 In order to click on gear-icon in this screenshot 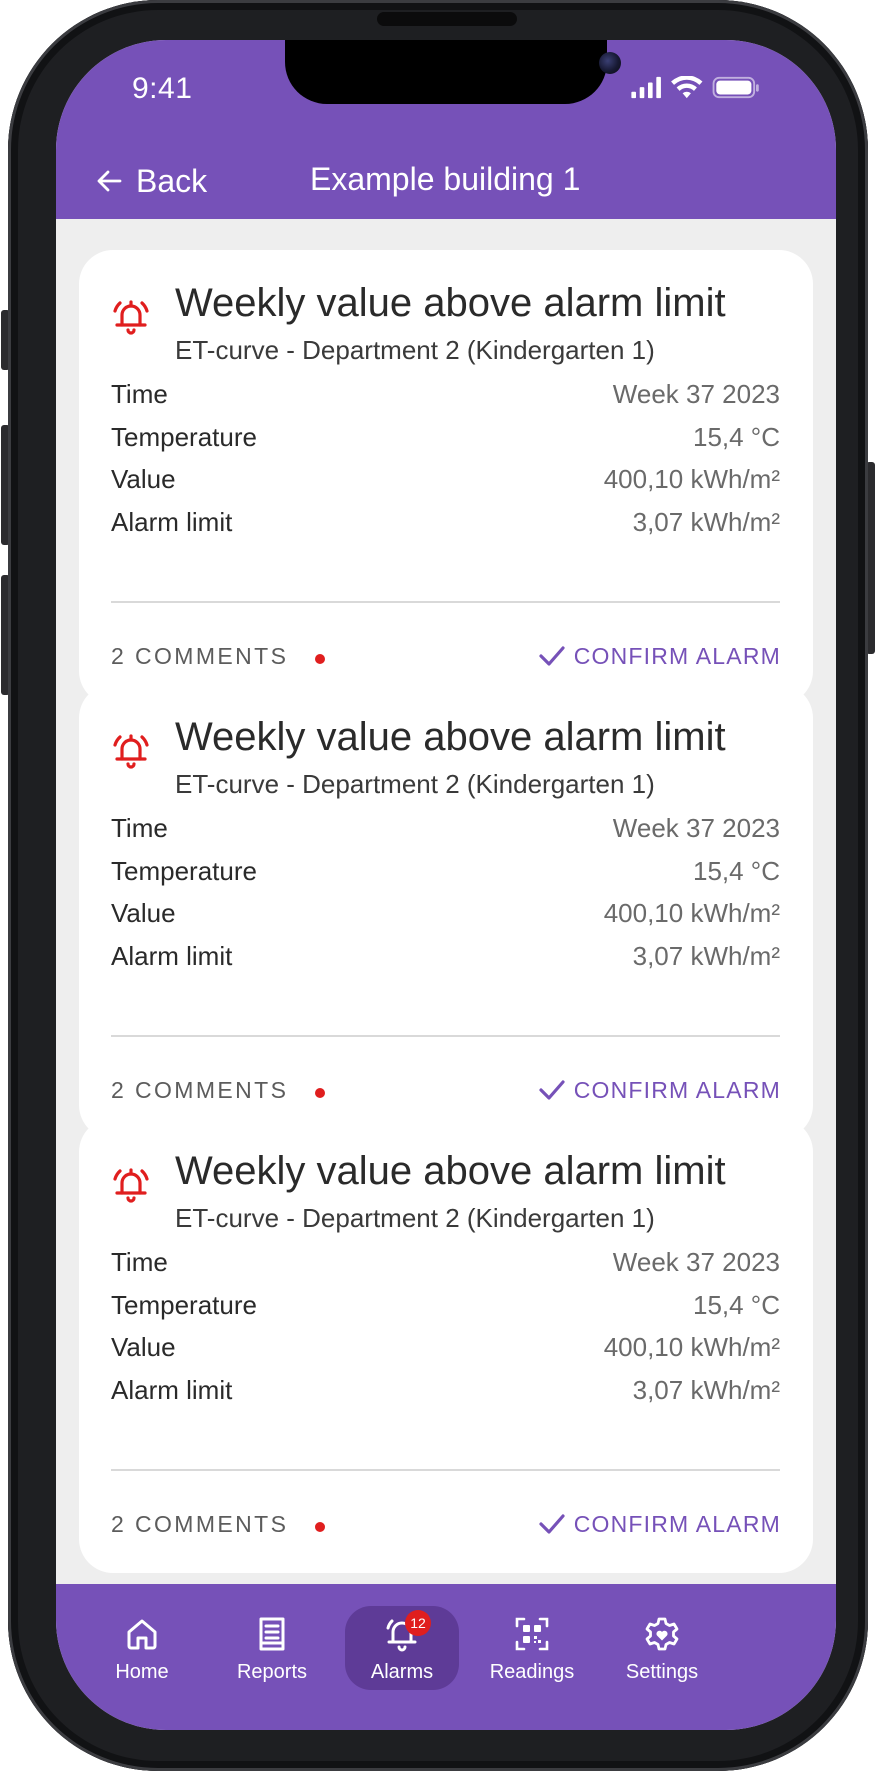, I will do `click(662, 1634)`.